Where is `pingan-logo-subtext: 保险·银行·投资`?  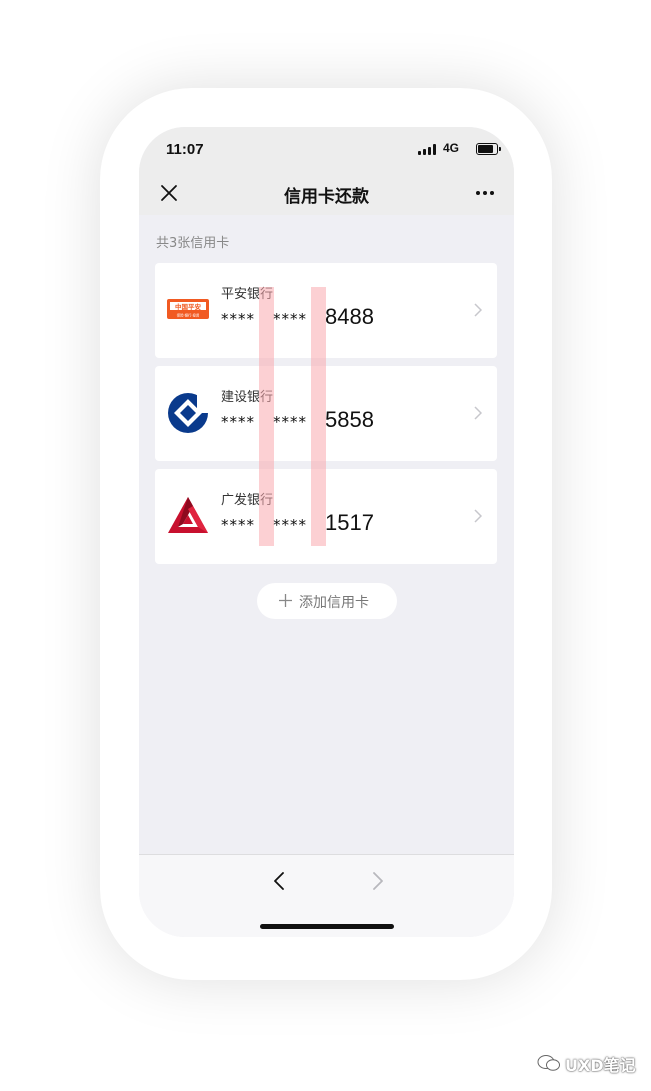 pingan-logo-subtext: 保险·银行·投资 is located at coordinates (188, 315).